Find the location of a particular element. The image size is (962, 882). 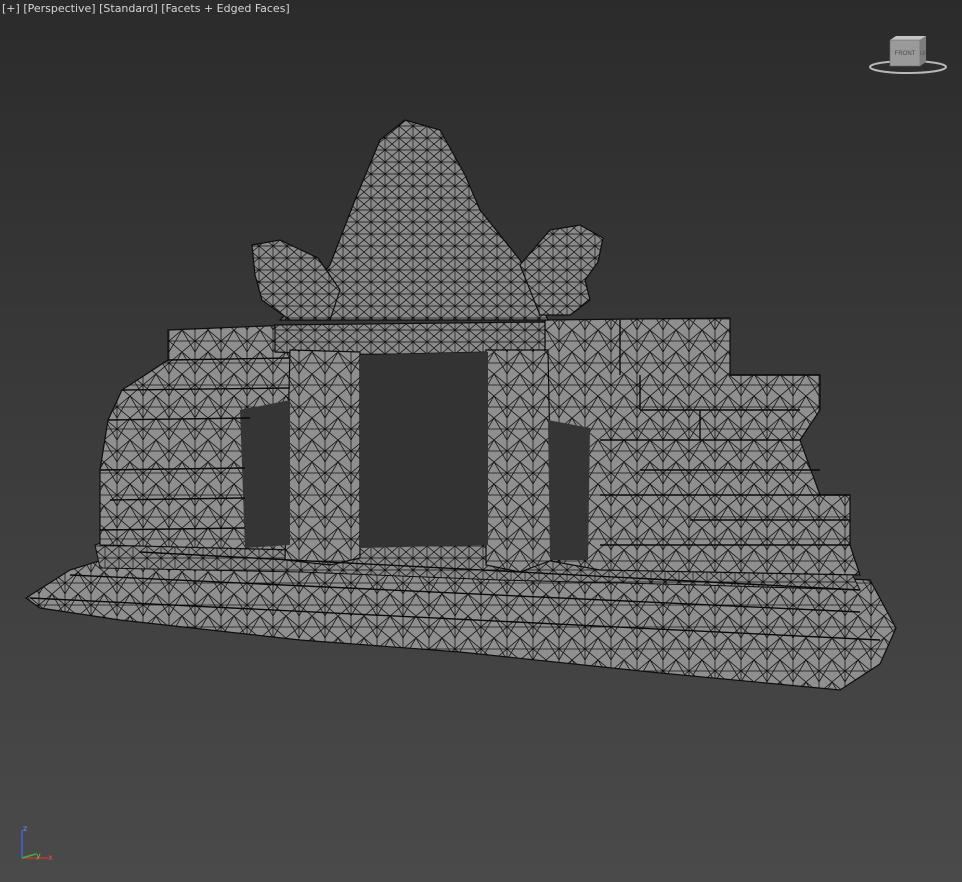

viewcube-side-label: LF is located at coordinates (923, 54).